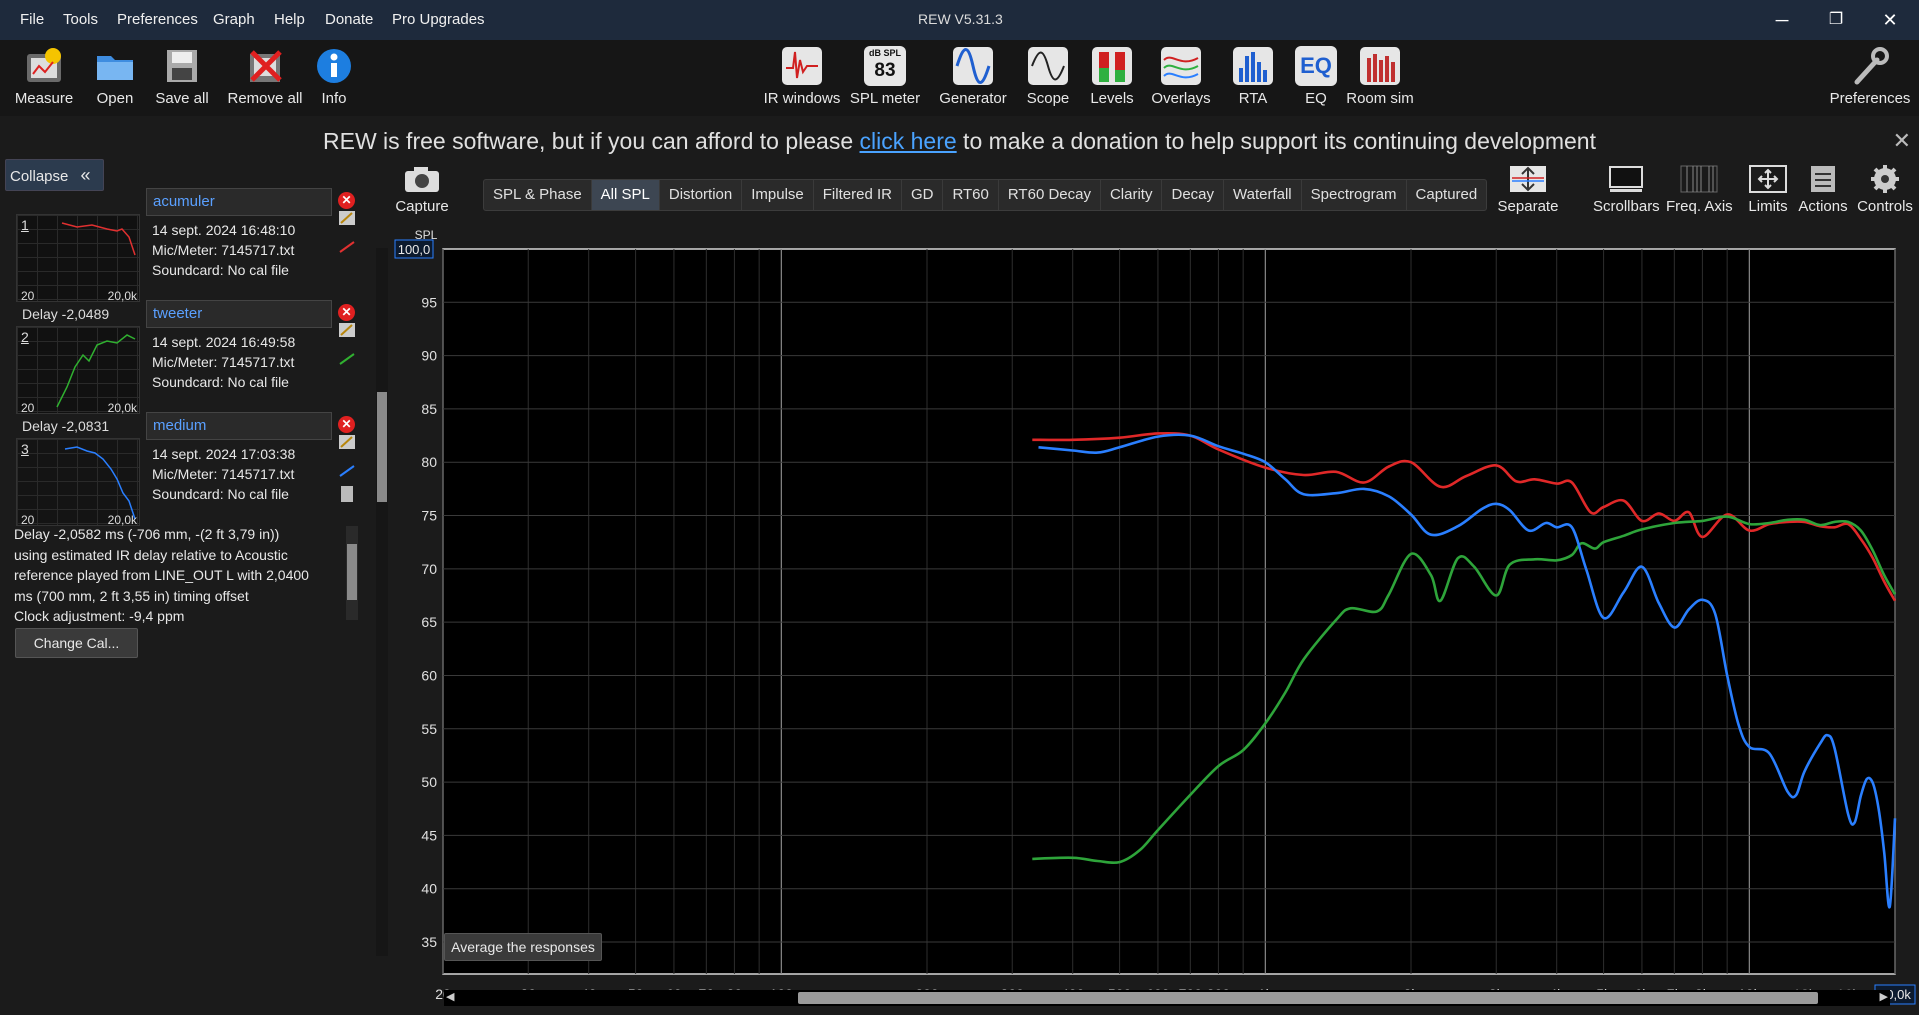  Describe the element at coordinates (429, 622) in the screenshot. I see `y-tick-label: 65` at that location.